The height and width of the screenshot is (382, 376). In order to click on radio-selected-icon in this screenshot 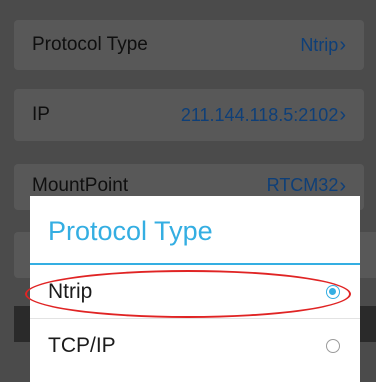, I will do `click(333, 292)`.